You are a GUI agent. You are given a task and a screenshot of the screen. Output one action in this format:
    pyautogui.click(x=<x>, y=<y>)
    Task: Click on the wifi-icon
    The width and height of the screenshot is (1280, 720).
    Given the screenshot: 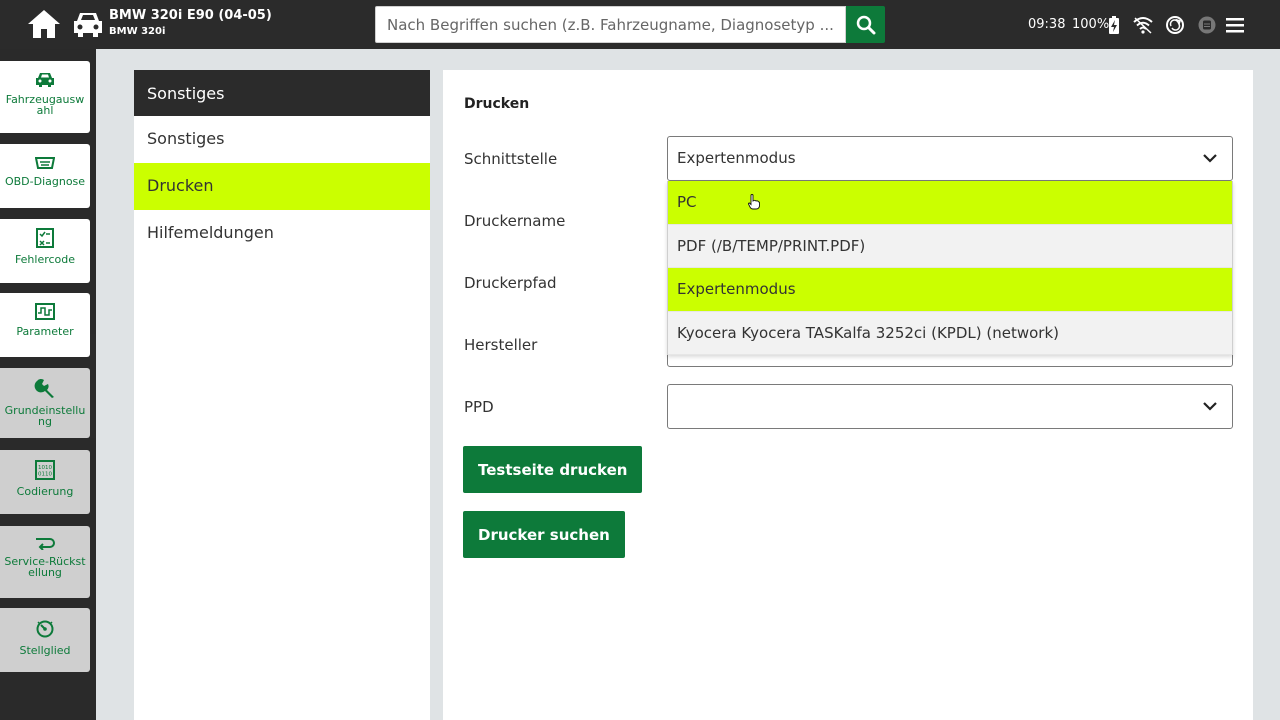 What is the action you would take?
    pyautogui.click(x=1143, y=25)
    